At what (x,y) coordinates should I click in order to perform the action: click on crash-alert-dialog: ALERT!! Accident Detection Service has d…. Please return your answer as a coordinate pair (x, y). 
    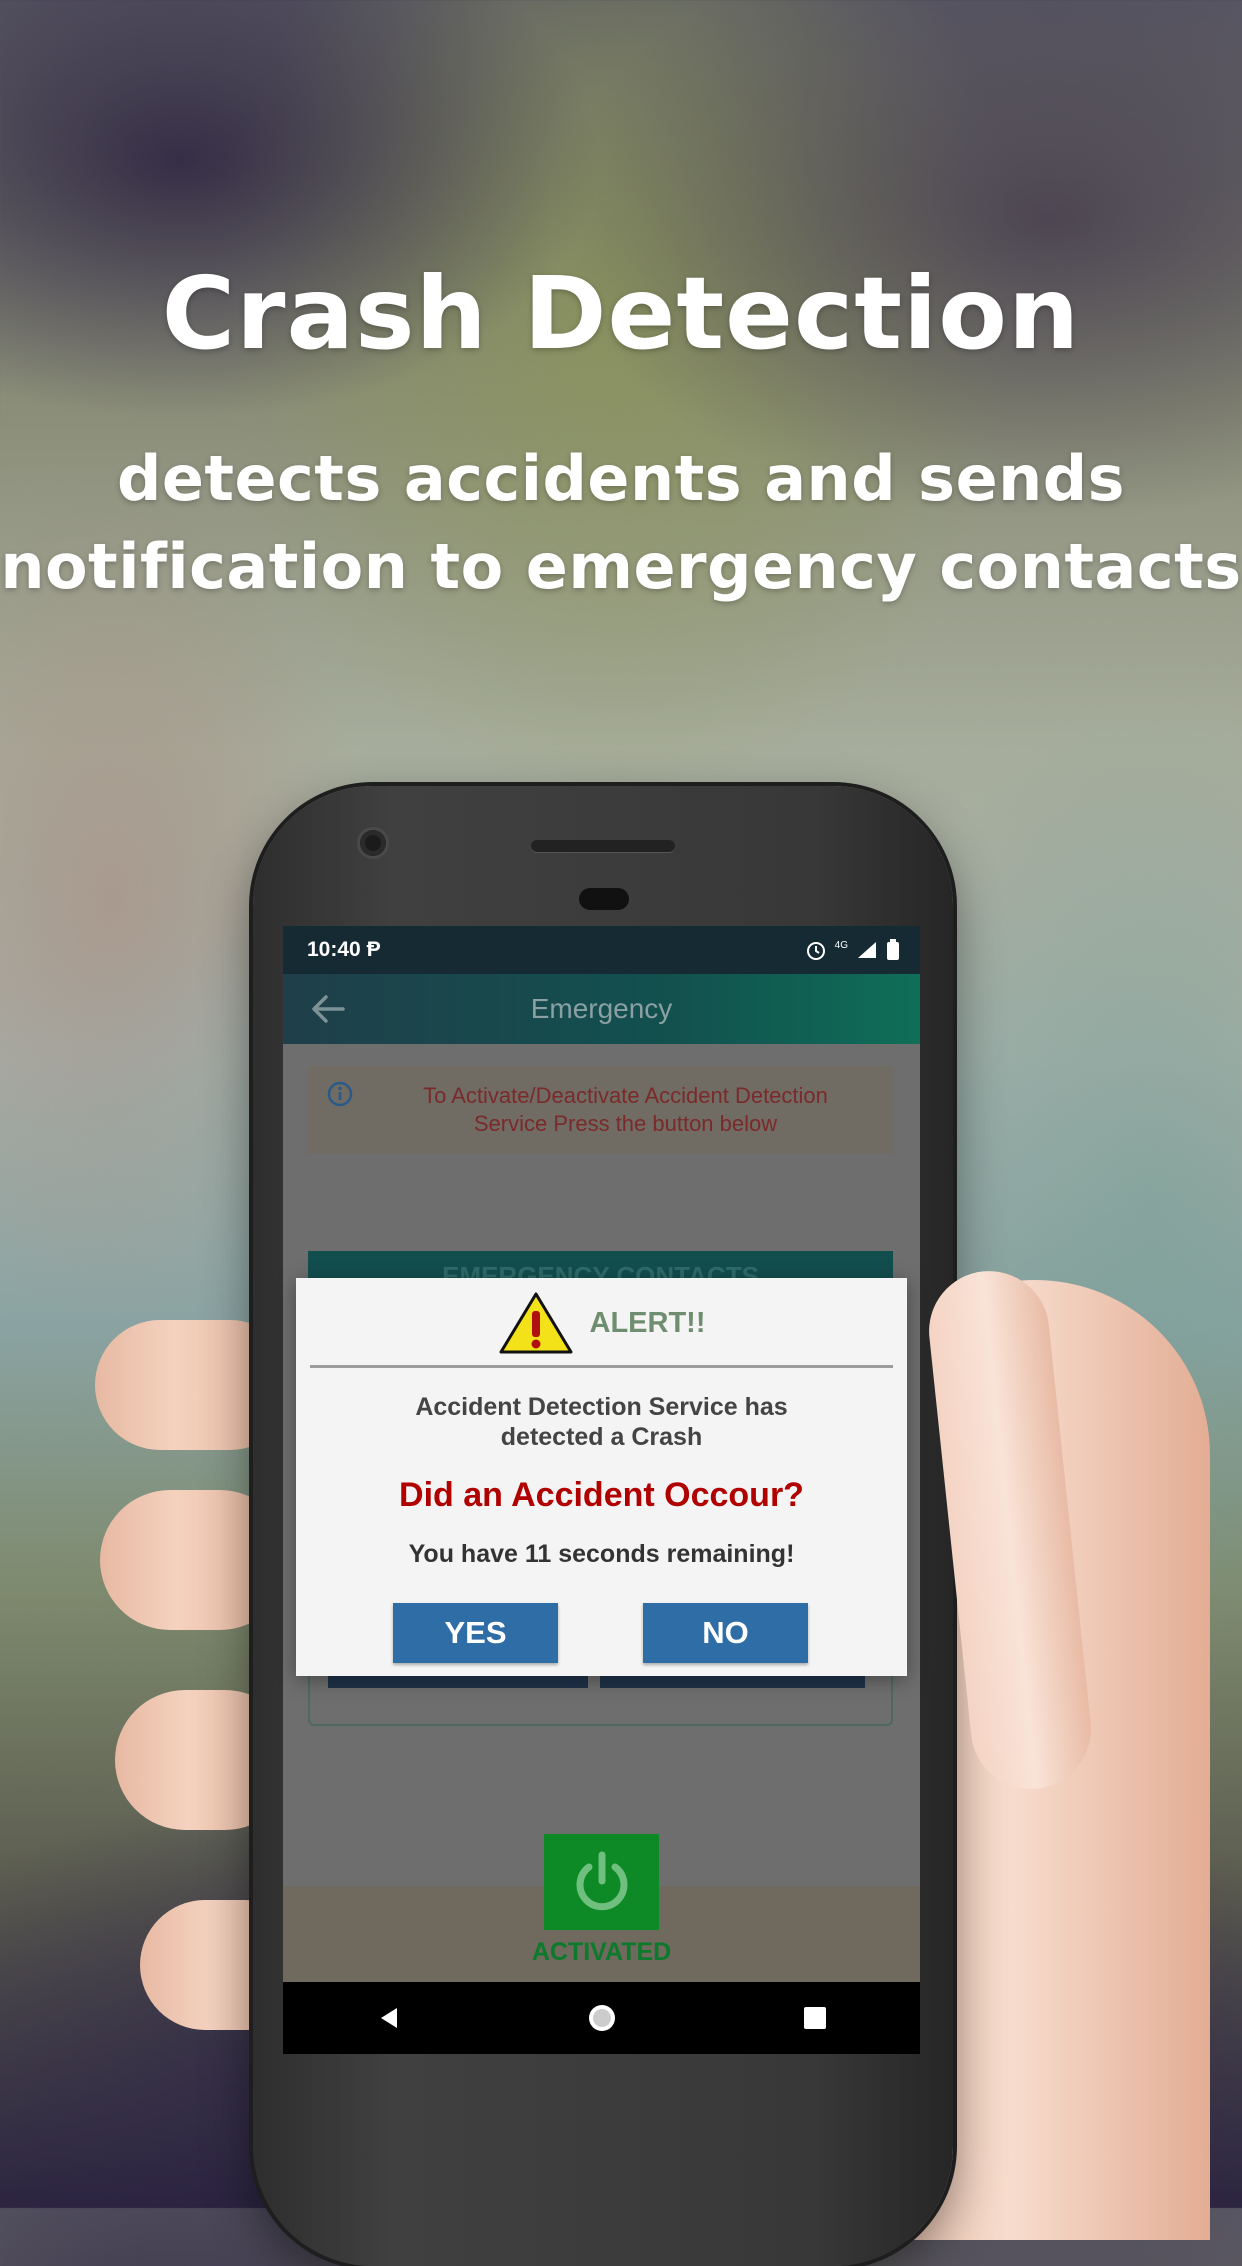
    Looking at the image, I should click on (601, 1477).